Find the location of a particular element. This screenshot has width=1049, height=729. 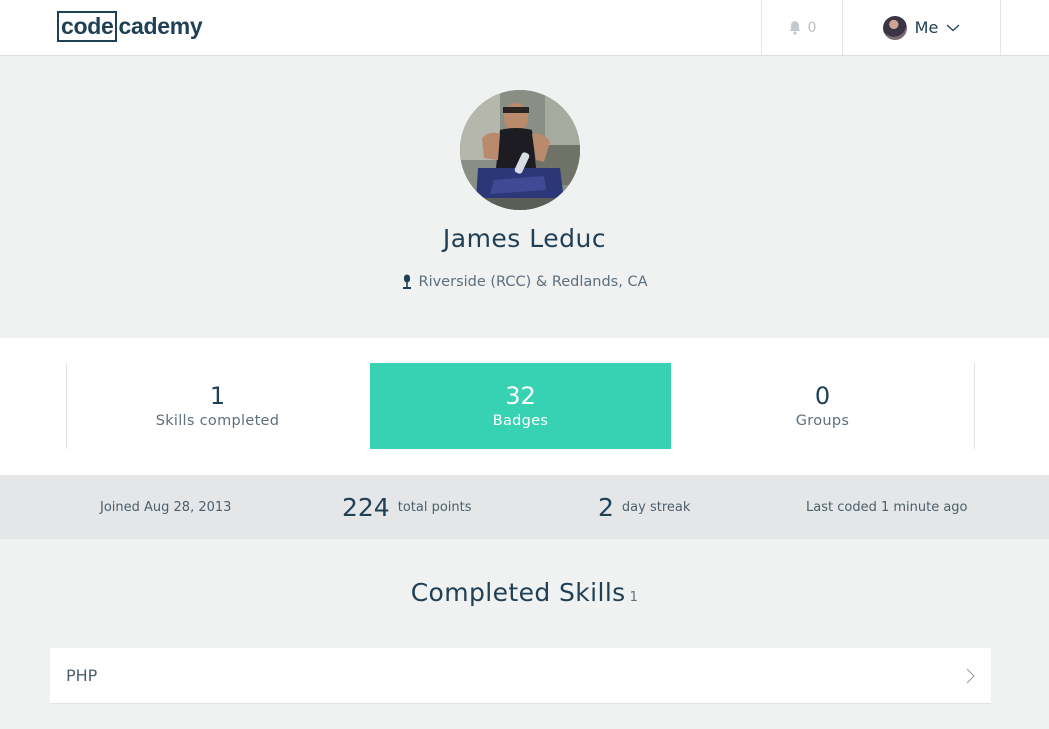

stat-value: 32 is located at coordinates (520, 396).